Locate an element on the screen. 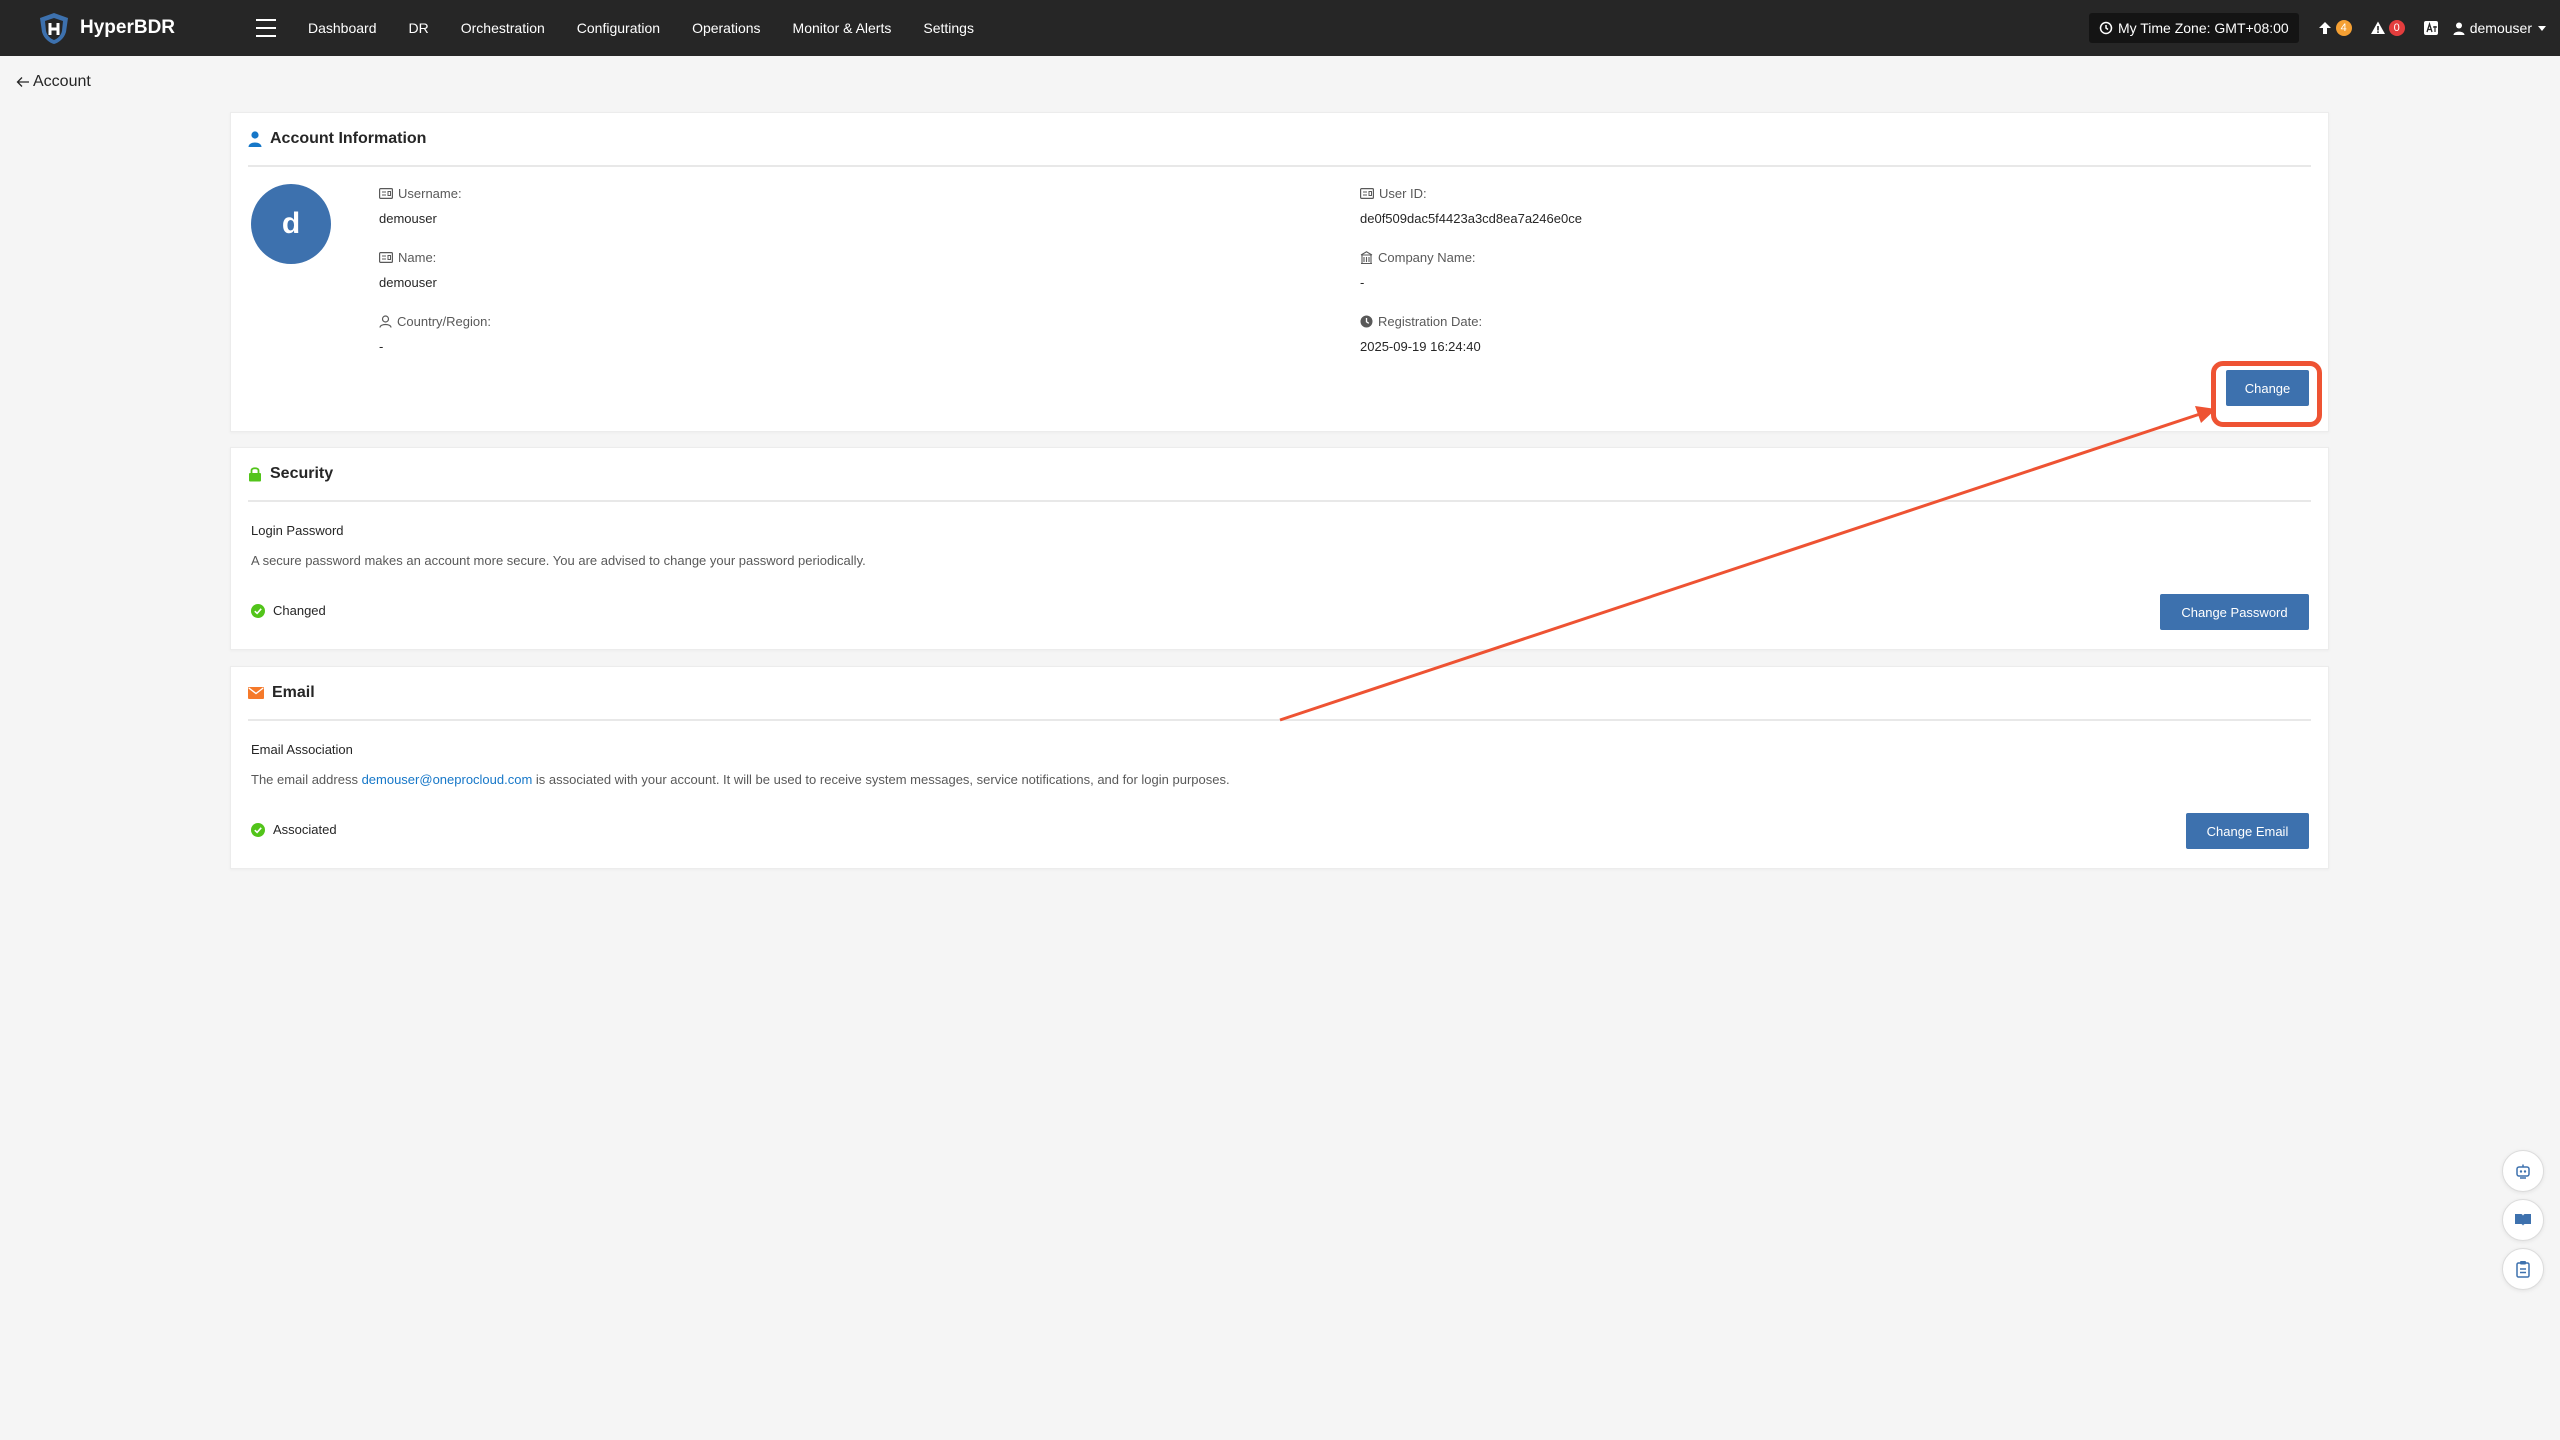 The width and height of the screenshot is (2560, 1440). alert-count-badge: 0 is located at coordinates (2396, 28).